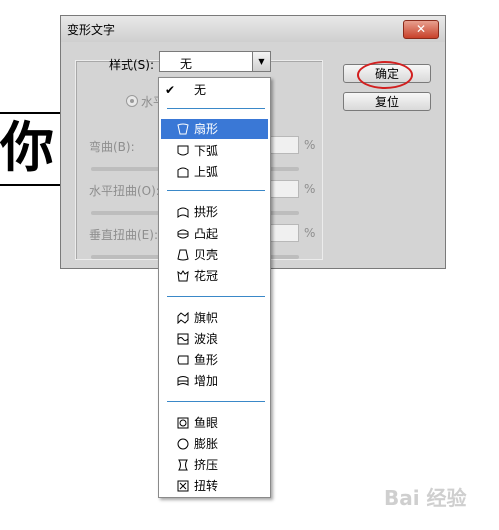 This screenshot has width=499, height=530. Describe the element at coordinates (310, 145) in the screenshot. I see `bend-percent: %` at that location.